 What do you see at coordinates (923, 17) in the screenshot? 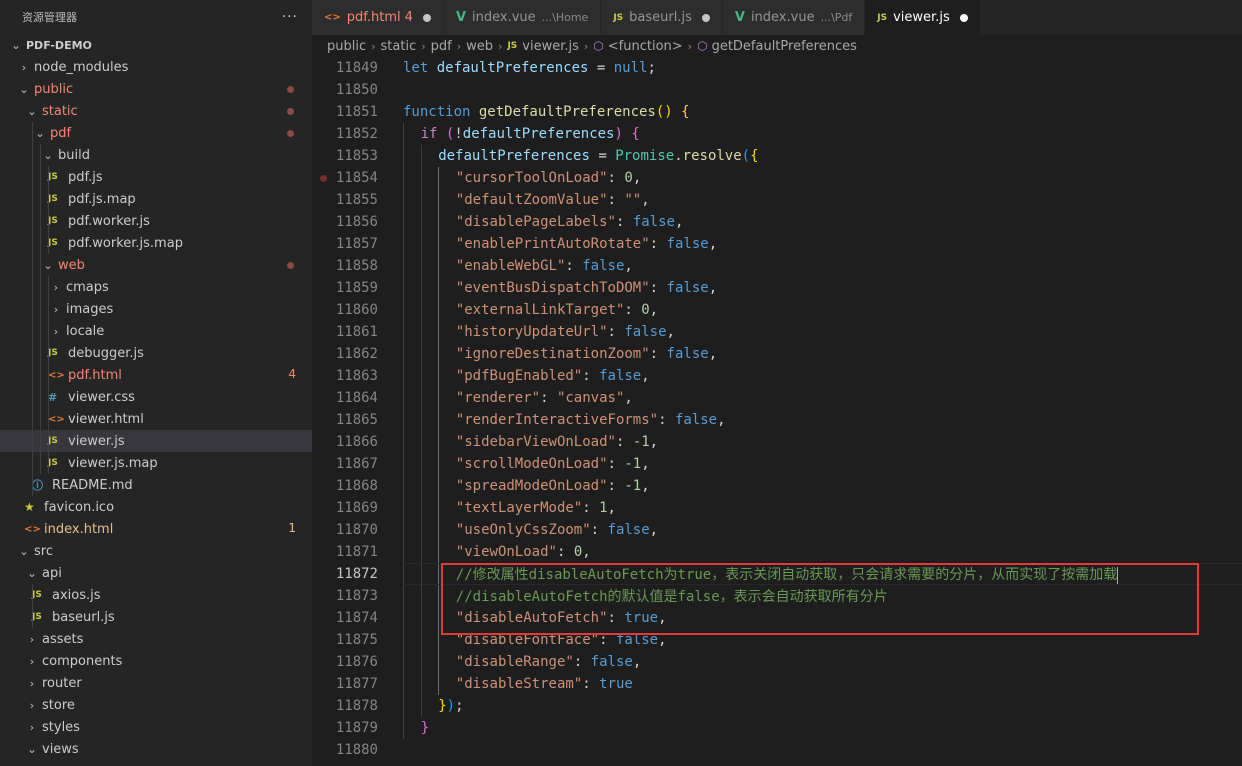
I see `tab-viewer-js: JS viewer.js` at bounding box center [923, 17].